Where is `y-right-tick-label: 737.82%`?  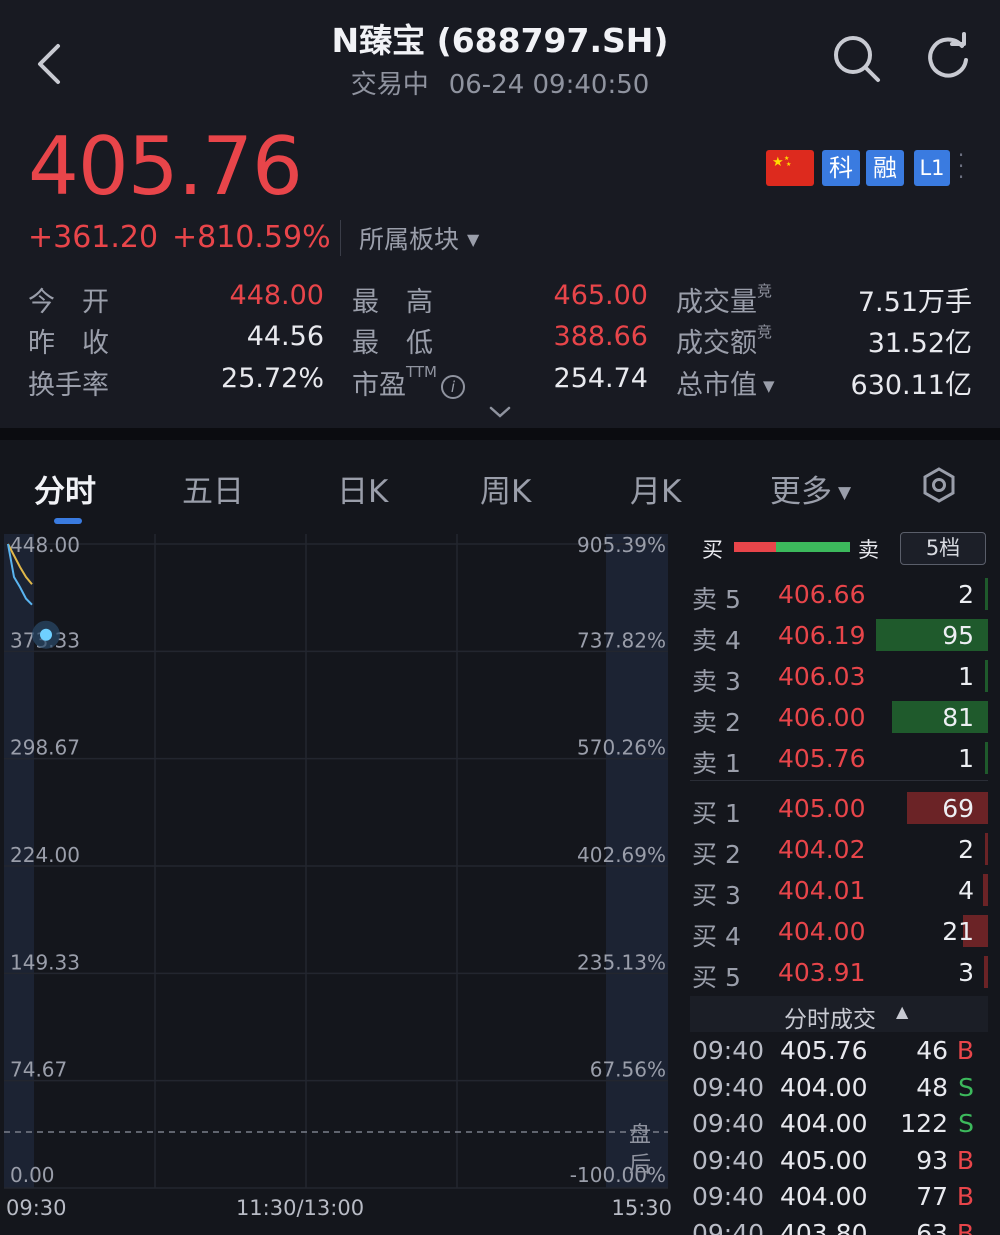 y-right-tick-label: 737.82% is located at coordinates (621, 640).